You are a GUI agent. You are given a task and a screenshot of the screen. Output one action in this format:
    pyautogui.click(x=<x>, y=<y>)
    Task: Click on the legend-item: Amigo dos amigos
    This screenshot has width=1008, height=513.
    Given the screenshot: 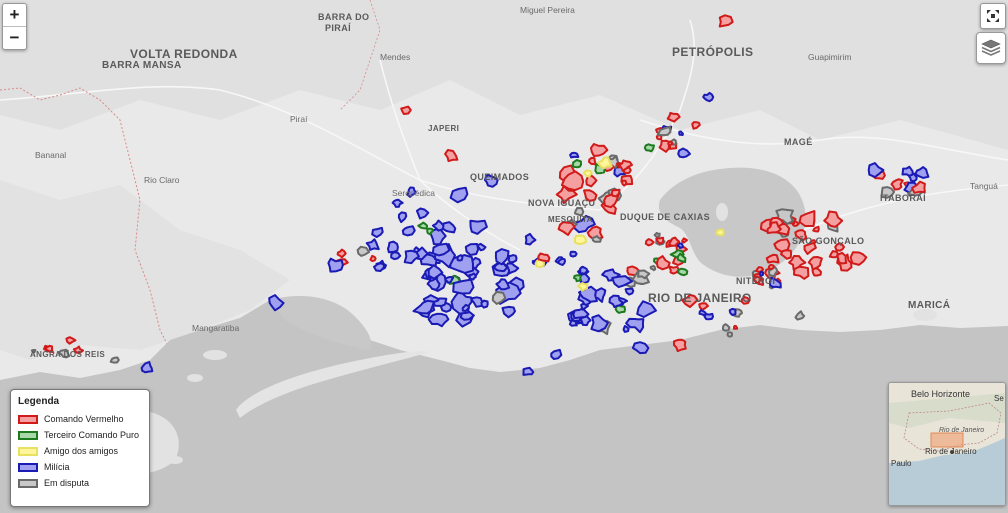 What is the action you would take?
    pyautogui.click(x=80, y=451)
    